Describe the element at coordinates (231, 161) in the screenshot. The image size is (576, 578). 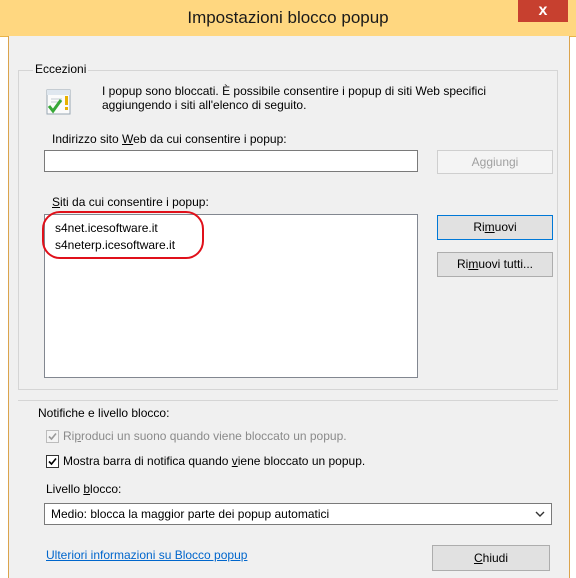
I see `address-input` at that location.